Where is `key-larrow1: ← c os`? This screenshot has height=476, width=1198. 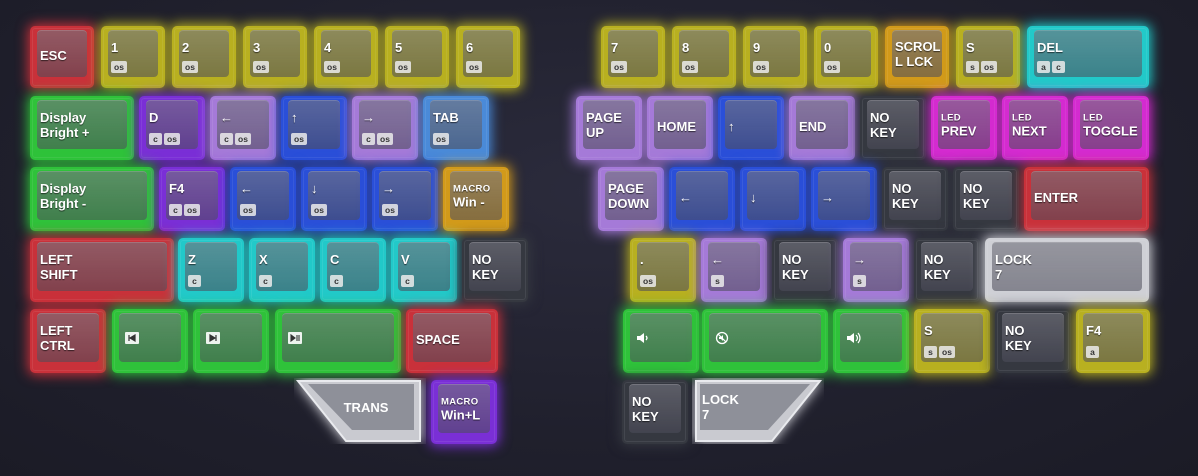
key-larrow1: ← c os is located at coordinates (243, 128).